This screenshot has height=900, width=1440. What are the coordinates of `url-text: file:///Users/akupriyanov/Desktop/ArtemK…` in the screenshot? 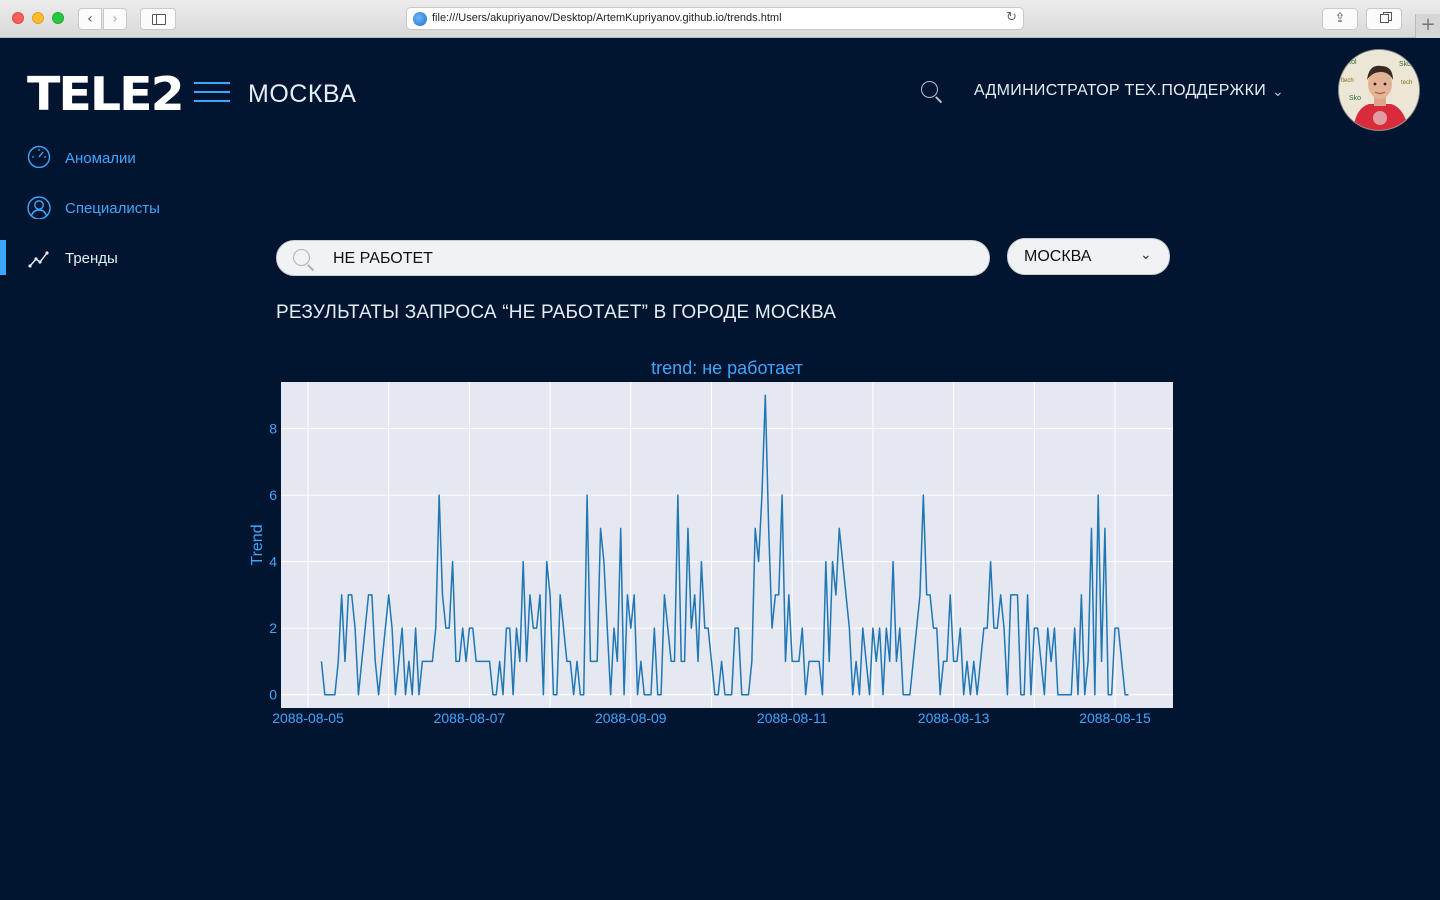 It's located at (607, 18).